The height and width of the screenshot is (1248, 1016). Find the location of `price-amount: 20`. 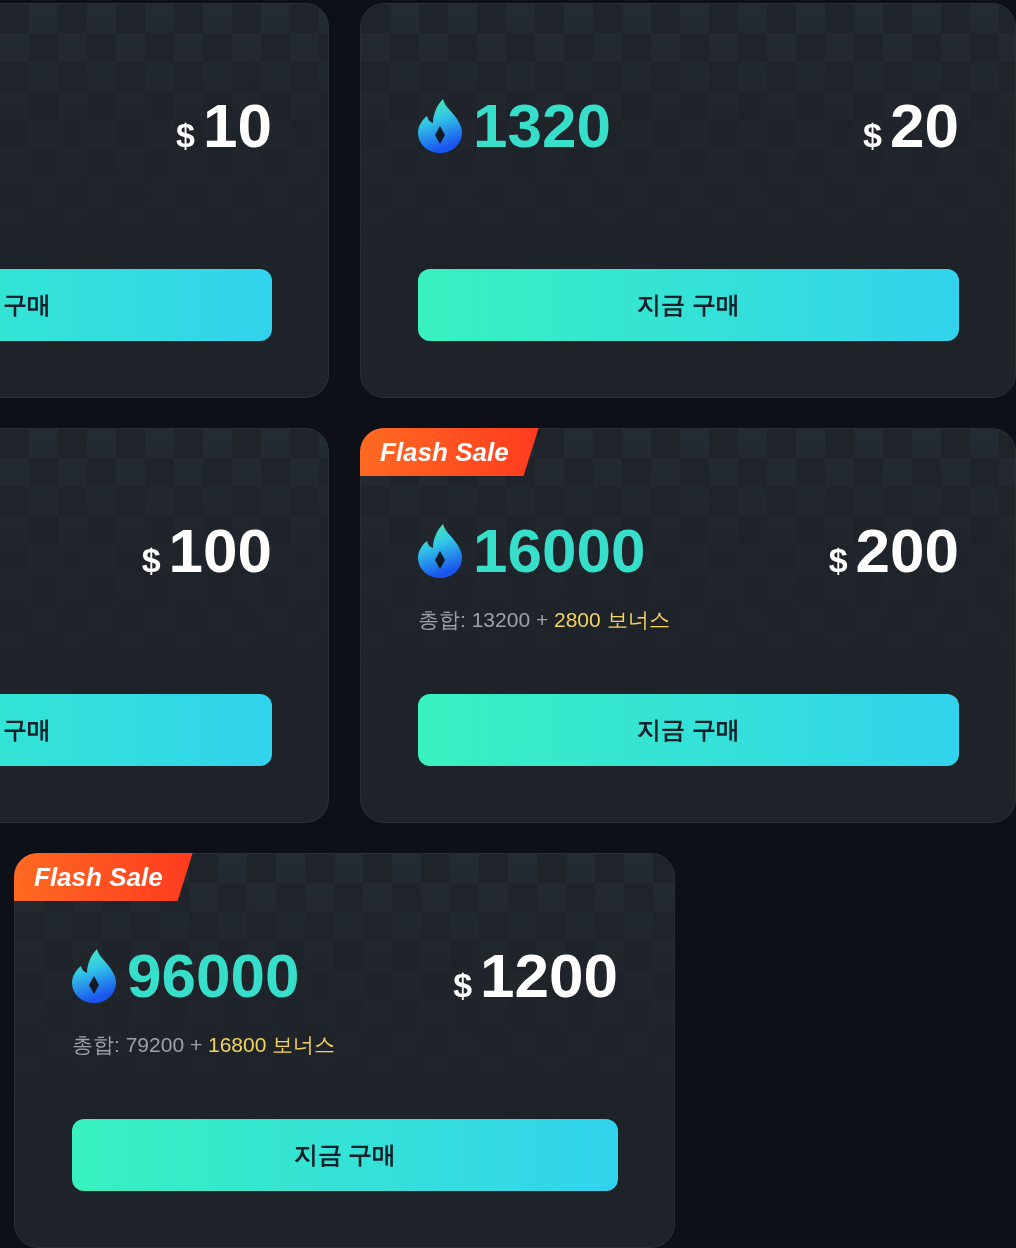

price-amount: 20 is located at coordinates (924, 126).